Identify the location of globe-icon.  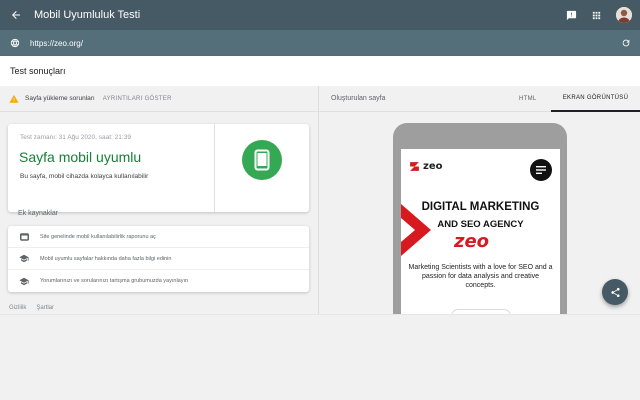
(15, 43).